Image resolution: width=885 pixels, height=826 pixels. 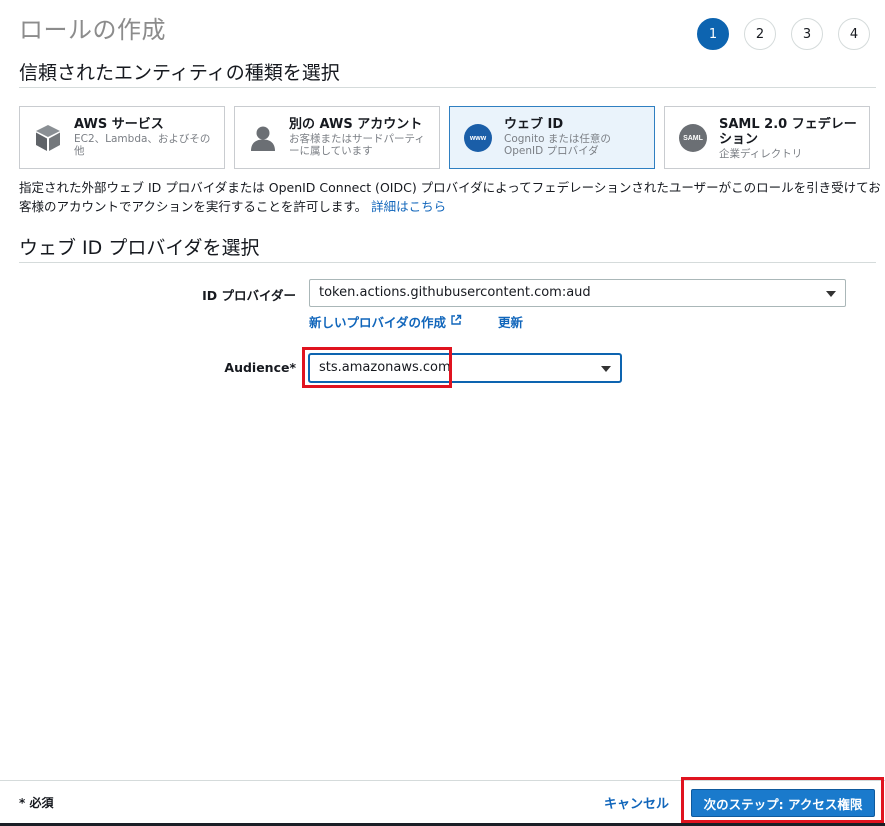 I want to click on required-note: * 必須, so click(x=36, y=803).